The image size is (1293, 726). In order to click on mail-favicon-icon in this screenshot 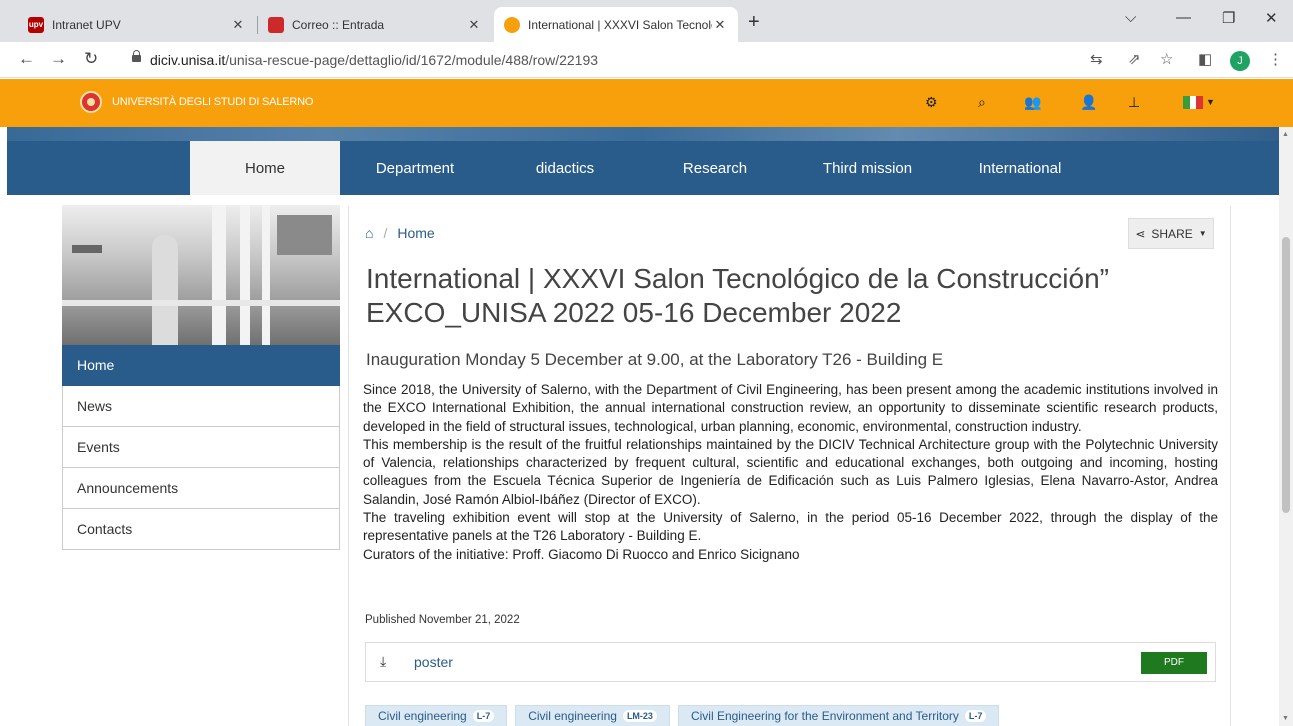, I will do `click(276, 24)`.